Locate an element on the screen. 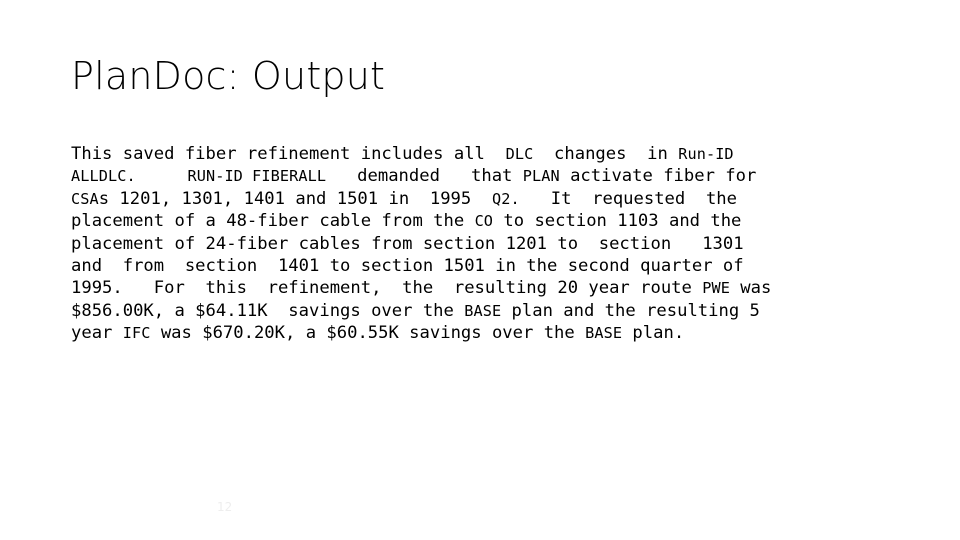 The width and height of the screenshot is (960, 540). body-text: plan and the resulting 5 is located at coordinates (630, 310).